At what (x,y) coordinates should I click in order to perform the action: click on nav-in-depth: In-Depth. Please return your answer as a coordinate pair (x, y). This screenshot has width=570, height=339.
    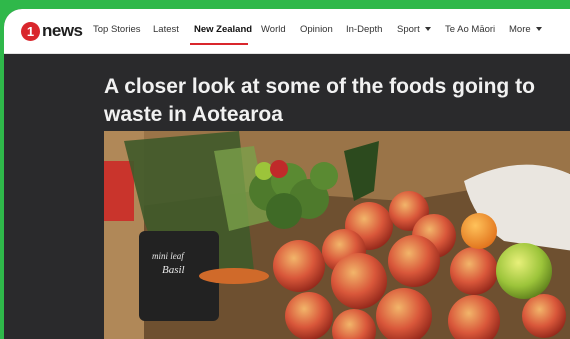
    Looking at the image, I should click on (364, 29).